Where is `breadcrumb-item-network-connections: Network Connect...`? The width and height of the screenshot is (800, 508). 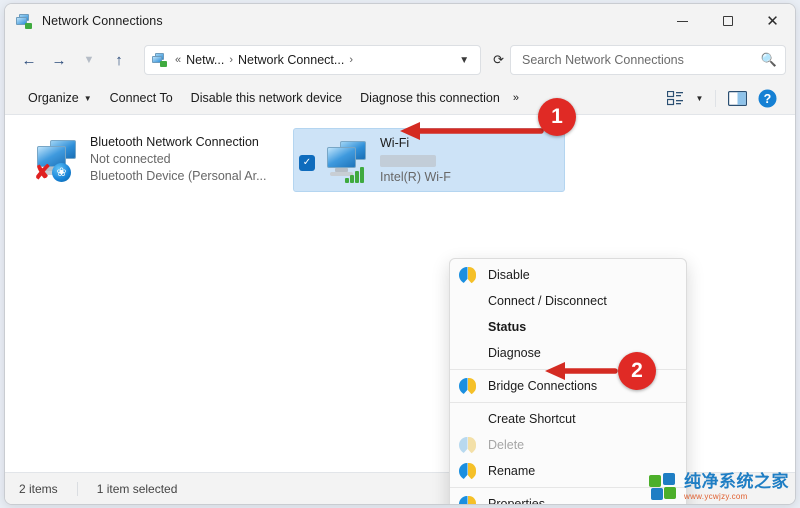 breadcrumb-item-network-connections: Network Connect... is located at coordinates (291, 60).